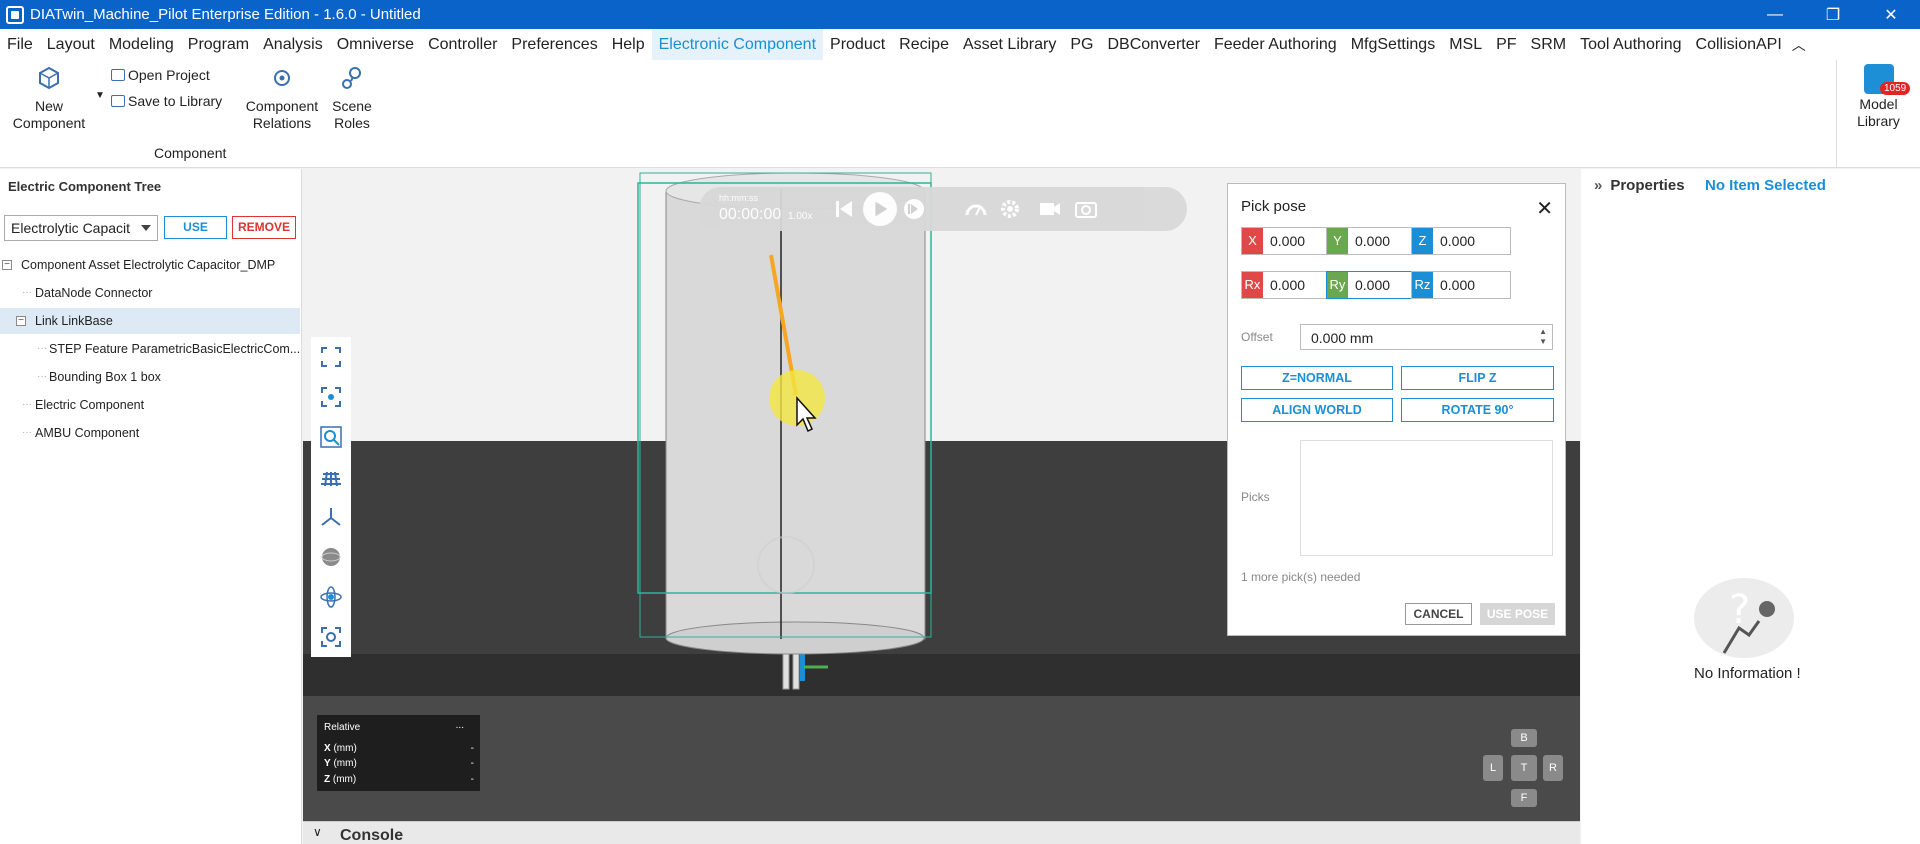 The width and height of the screenshot is (1920, 844). What do you see at coordinates (331, 517) in the screenshot?
I see `axes-icon` at bounding box center [331, 517].